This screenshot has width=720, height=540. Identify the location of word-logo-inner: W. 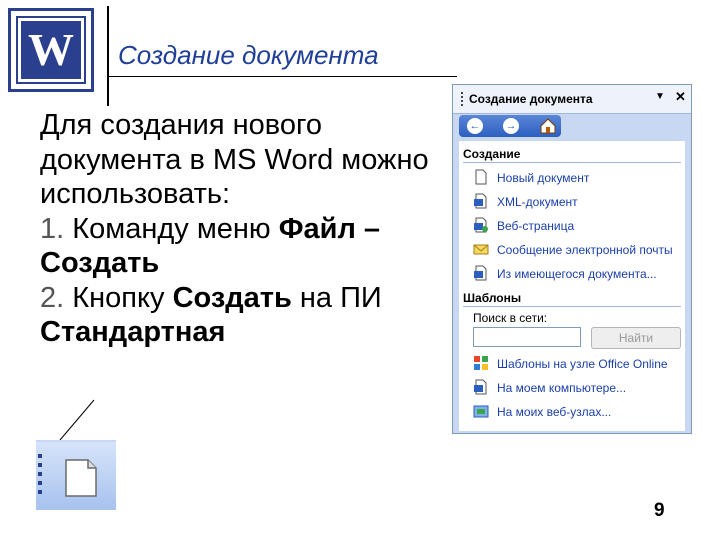
(51, 50).